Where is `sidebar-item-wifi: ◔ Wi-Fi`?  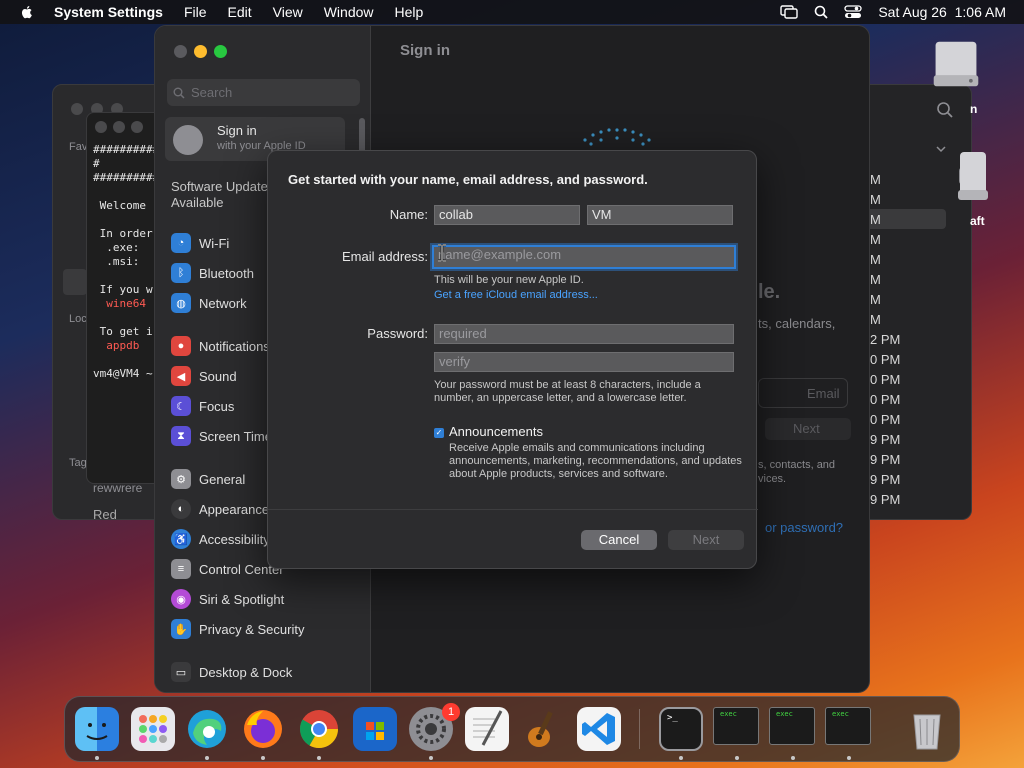 sidebar-item-wifi: ◔ Wi-Fi is located at coordinates (200, 243).